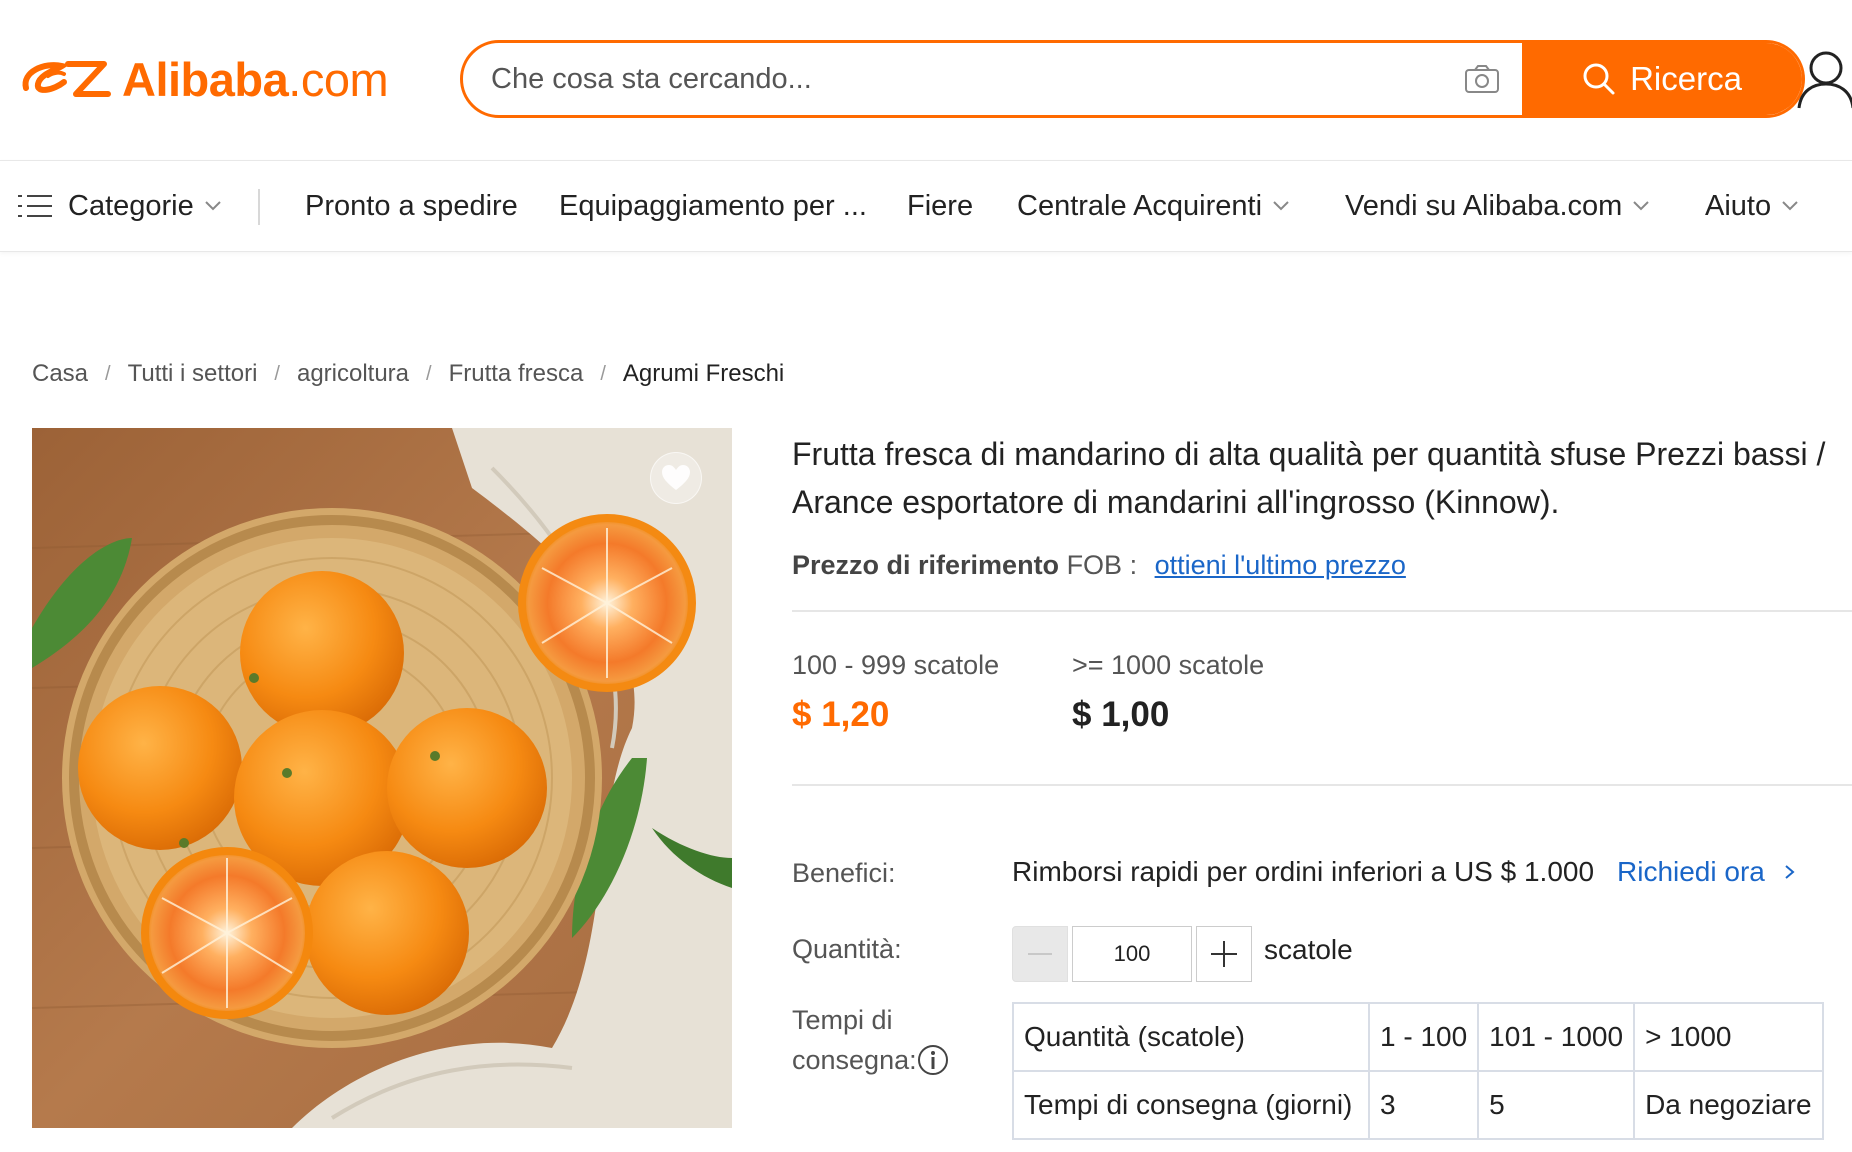 This screenshot has width=1852, height=1152. Describe the element at coordinates (1556, 1037) in the screenshot. I see `table-cell: 101 - 1000` at that location.